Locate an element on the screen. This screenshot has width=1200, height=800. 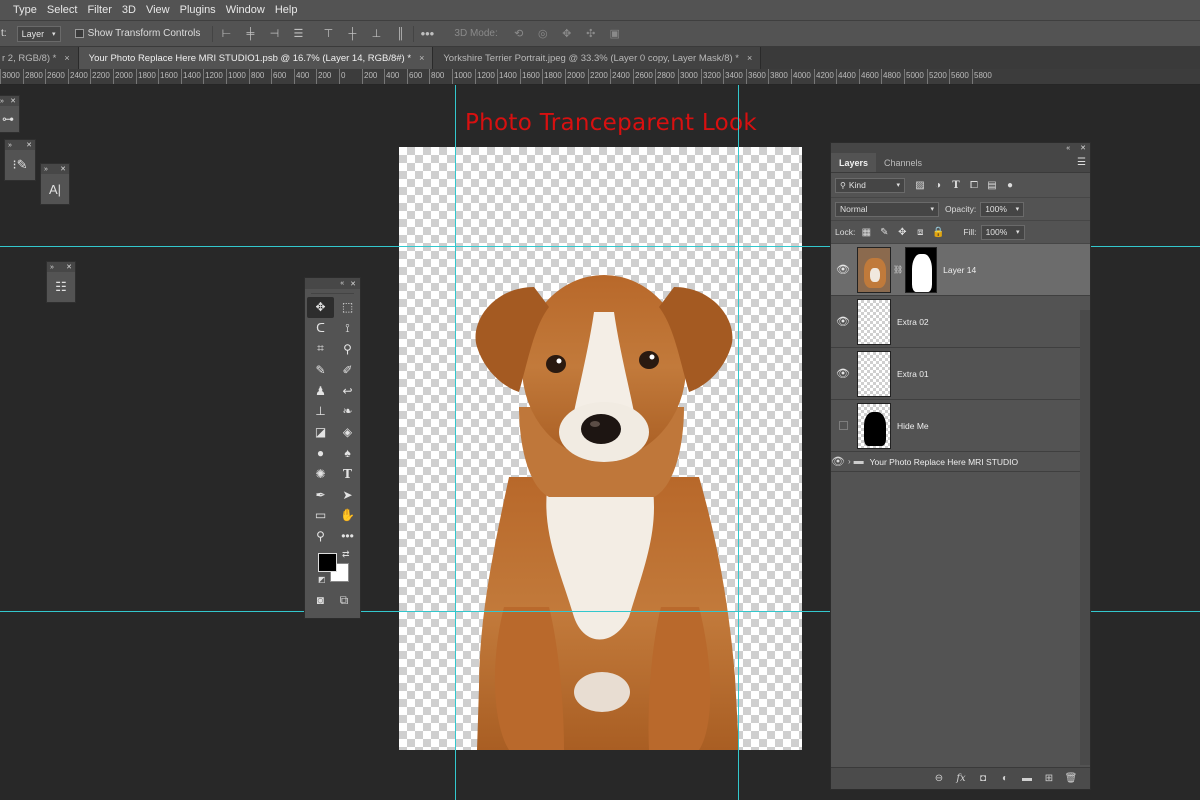
menu-item-3d: 3D is located at coordinates (129, 10).